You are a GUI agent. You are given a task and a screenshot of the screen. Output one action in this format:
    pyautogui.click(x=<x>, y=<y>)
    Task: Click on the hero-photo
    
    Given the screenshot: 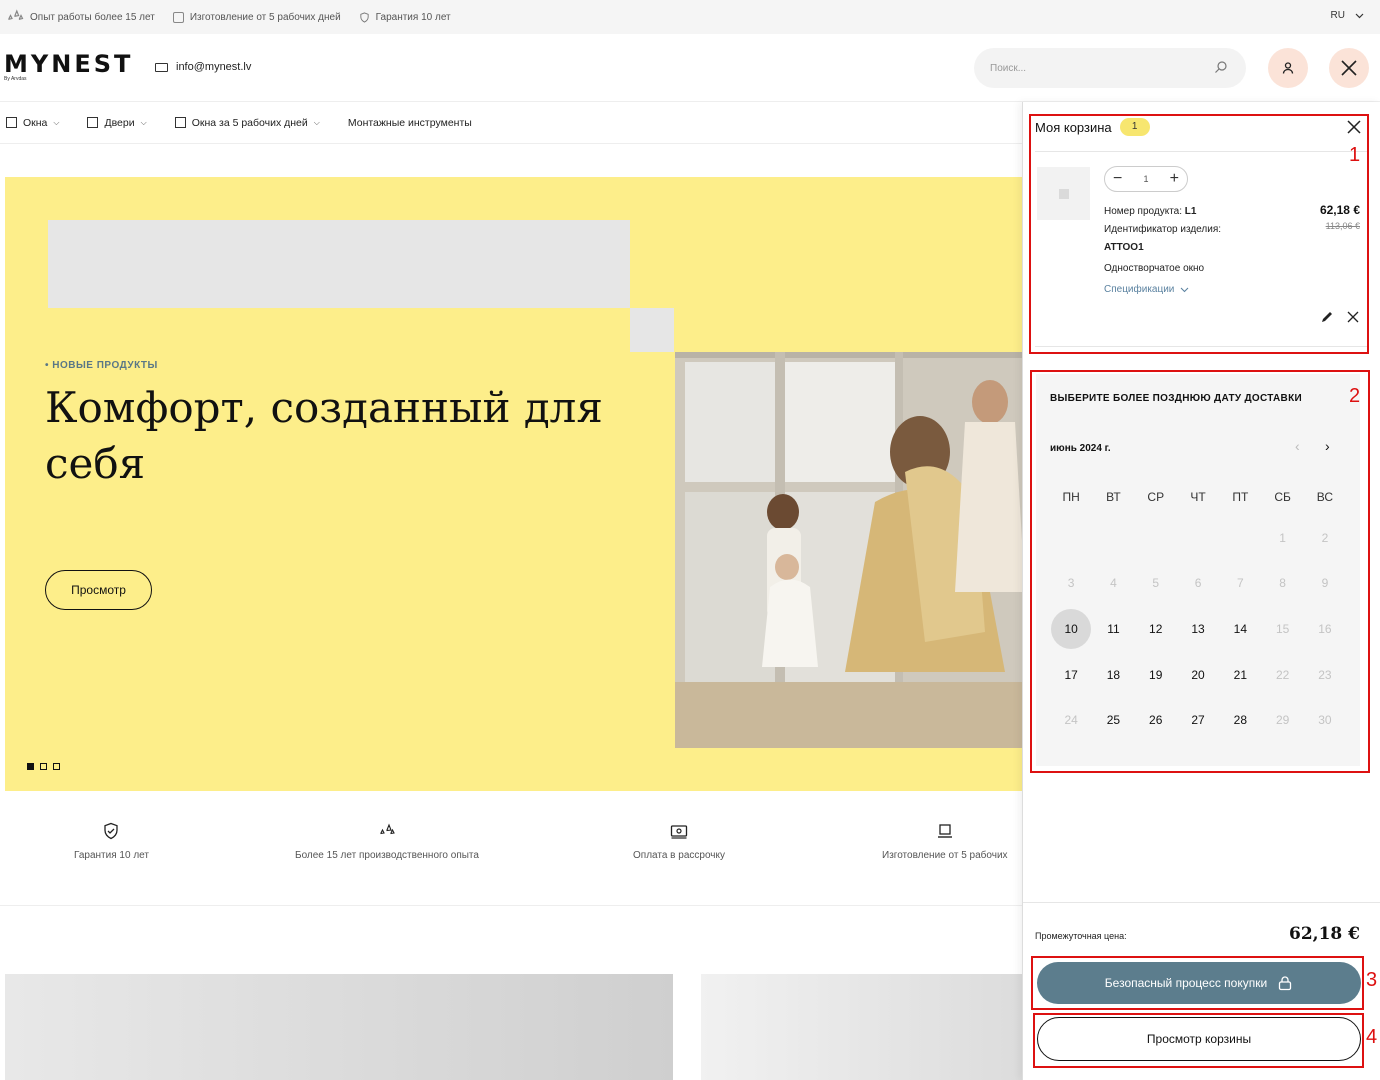 What is the action you would take?
    pyautogui.click(x=848, y=550)
    